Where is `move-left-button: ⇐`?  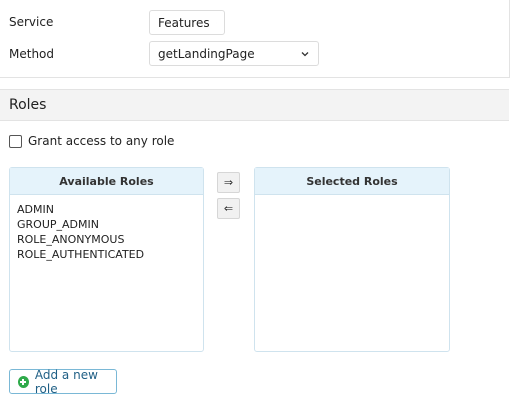 move-left-button: ⇐ is located at coordinates (228, 208).